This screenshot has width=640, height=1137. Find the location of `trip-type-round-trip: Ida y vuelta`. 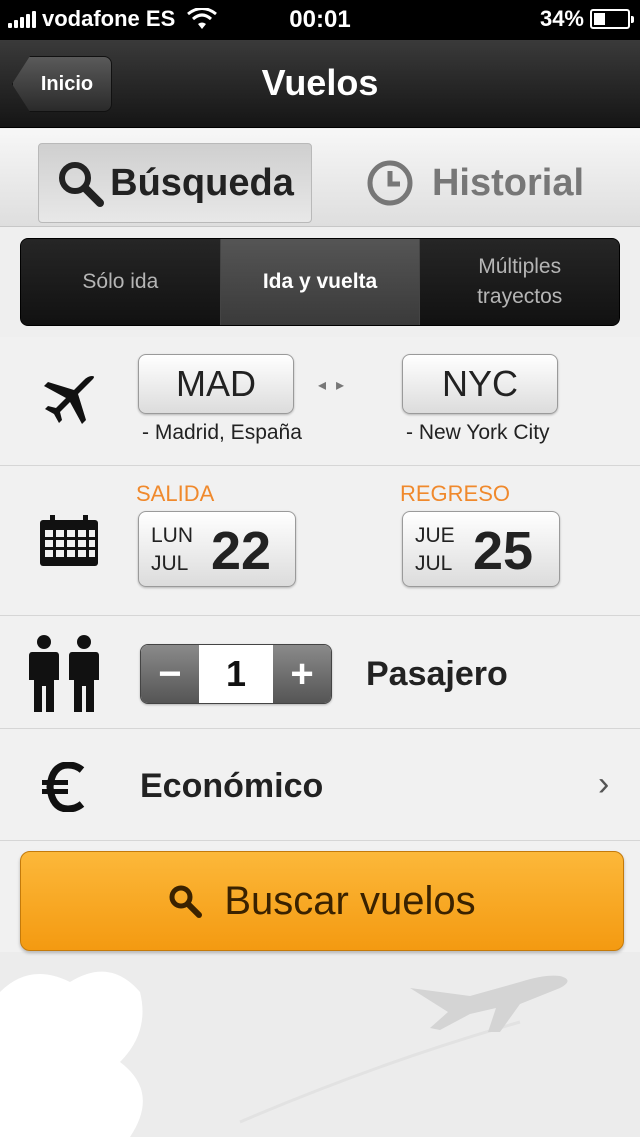

trip-type-round-trip: Ida y vuelta is located at coordinates (320, 282).